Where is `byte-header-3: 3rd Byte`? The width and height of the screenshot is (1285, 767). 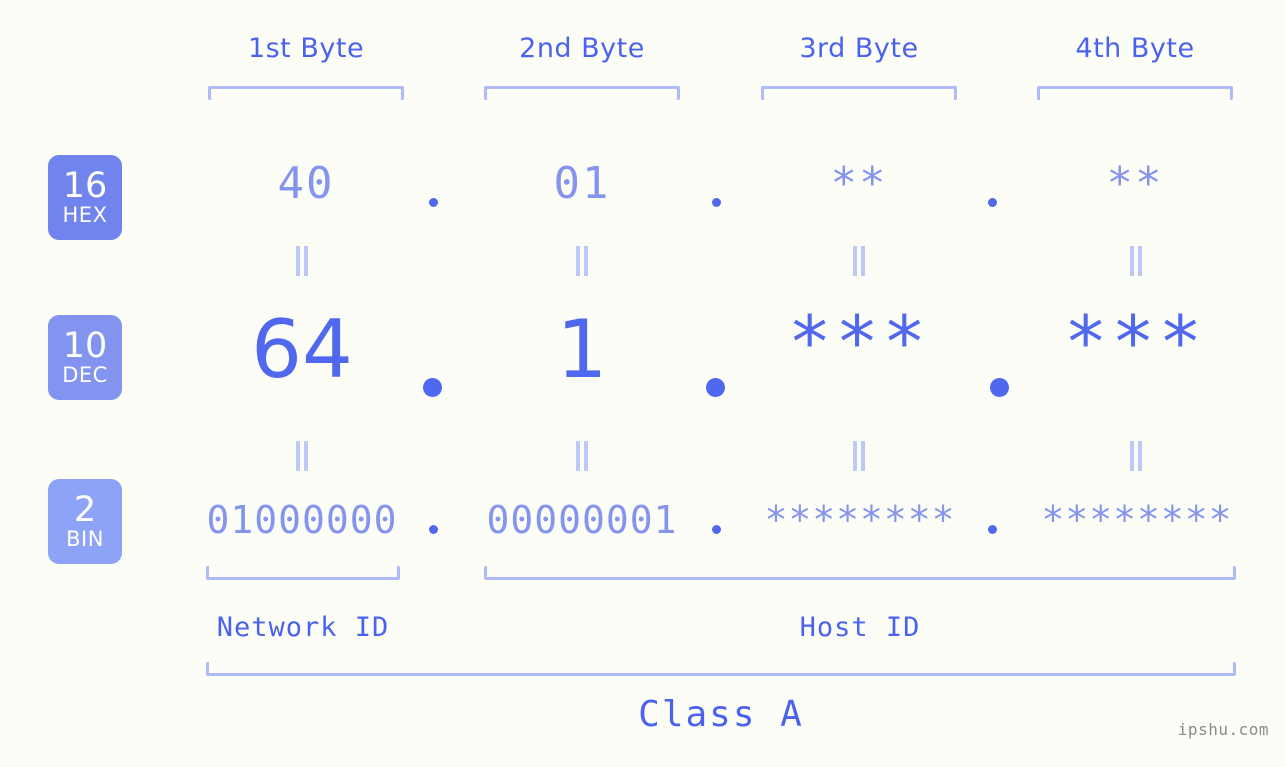
byte-header-3: 3rd Byte is located at coordinates (859, 48).